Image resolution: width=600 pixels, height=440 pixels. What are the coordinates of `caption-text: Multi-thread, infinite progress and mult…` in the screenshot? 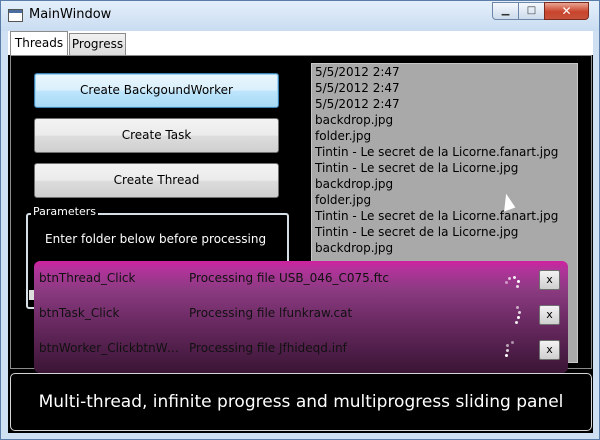 It's located at (301, 402).